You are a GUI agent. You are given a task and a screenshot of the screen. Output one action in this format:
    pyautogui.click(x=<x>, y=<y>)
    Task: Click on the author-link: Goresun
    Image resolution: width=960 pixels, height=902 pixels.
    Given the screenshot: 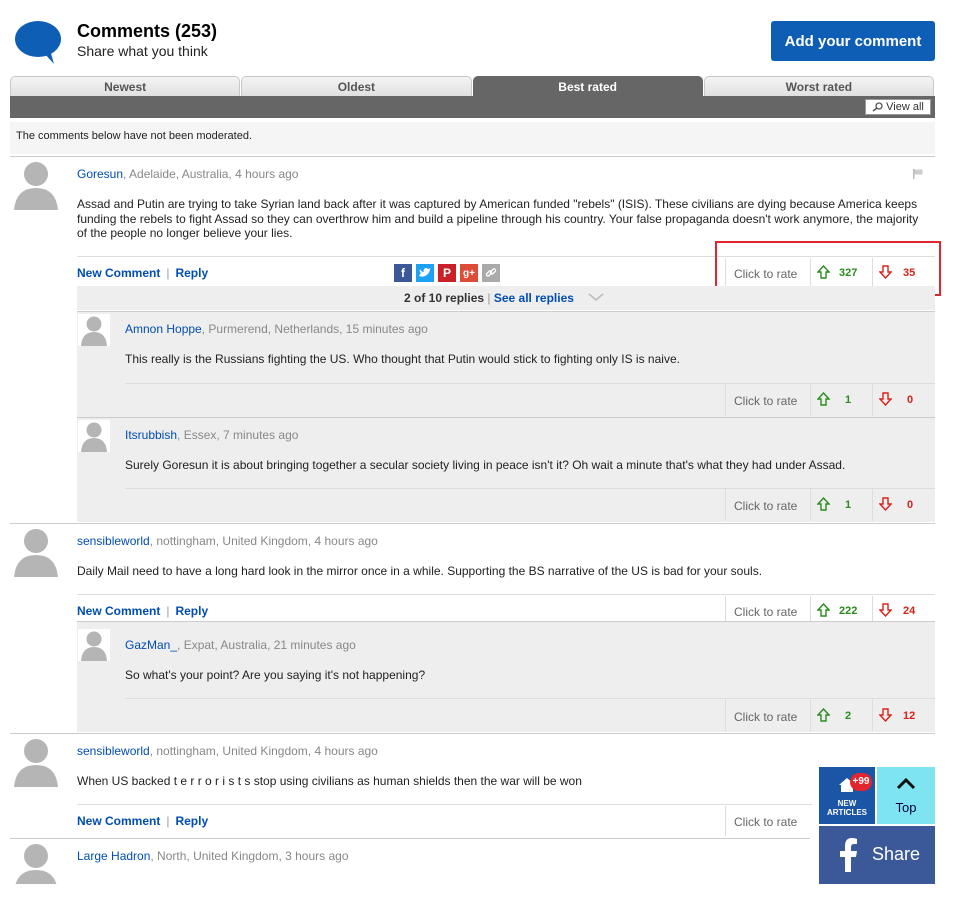 What is the action you would take?
    pyautogui.click(x=100, y=174)
    